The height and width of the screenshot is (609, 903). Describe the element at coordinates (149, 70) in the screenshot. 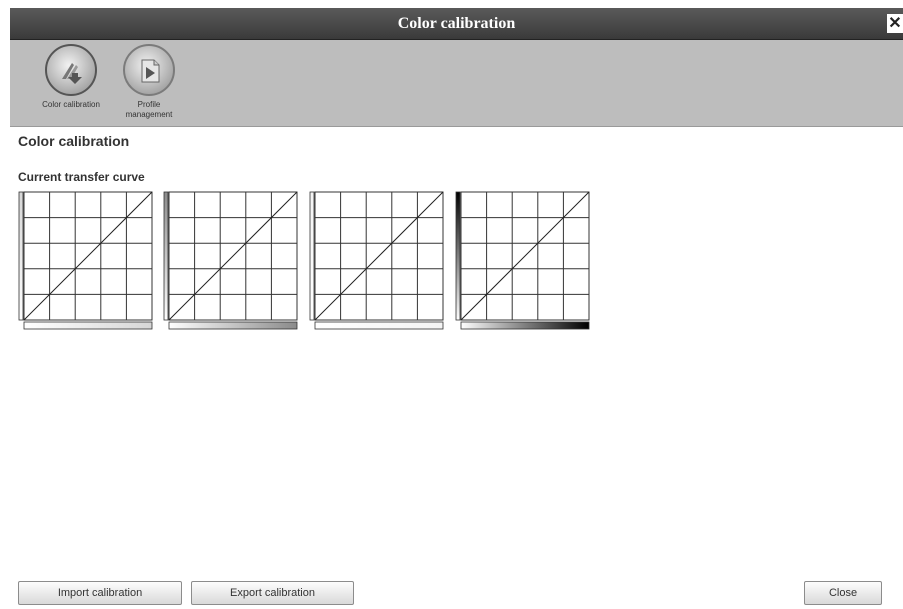

I see `profile-management-icon` at that location.